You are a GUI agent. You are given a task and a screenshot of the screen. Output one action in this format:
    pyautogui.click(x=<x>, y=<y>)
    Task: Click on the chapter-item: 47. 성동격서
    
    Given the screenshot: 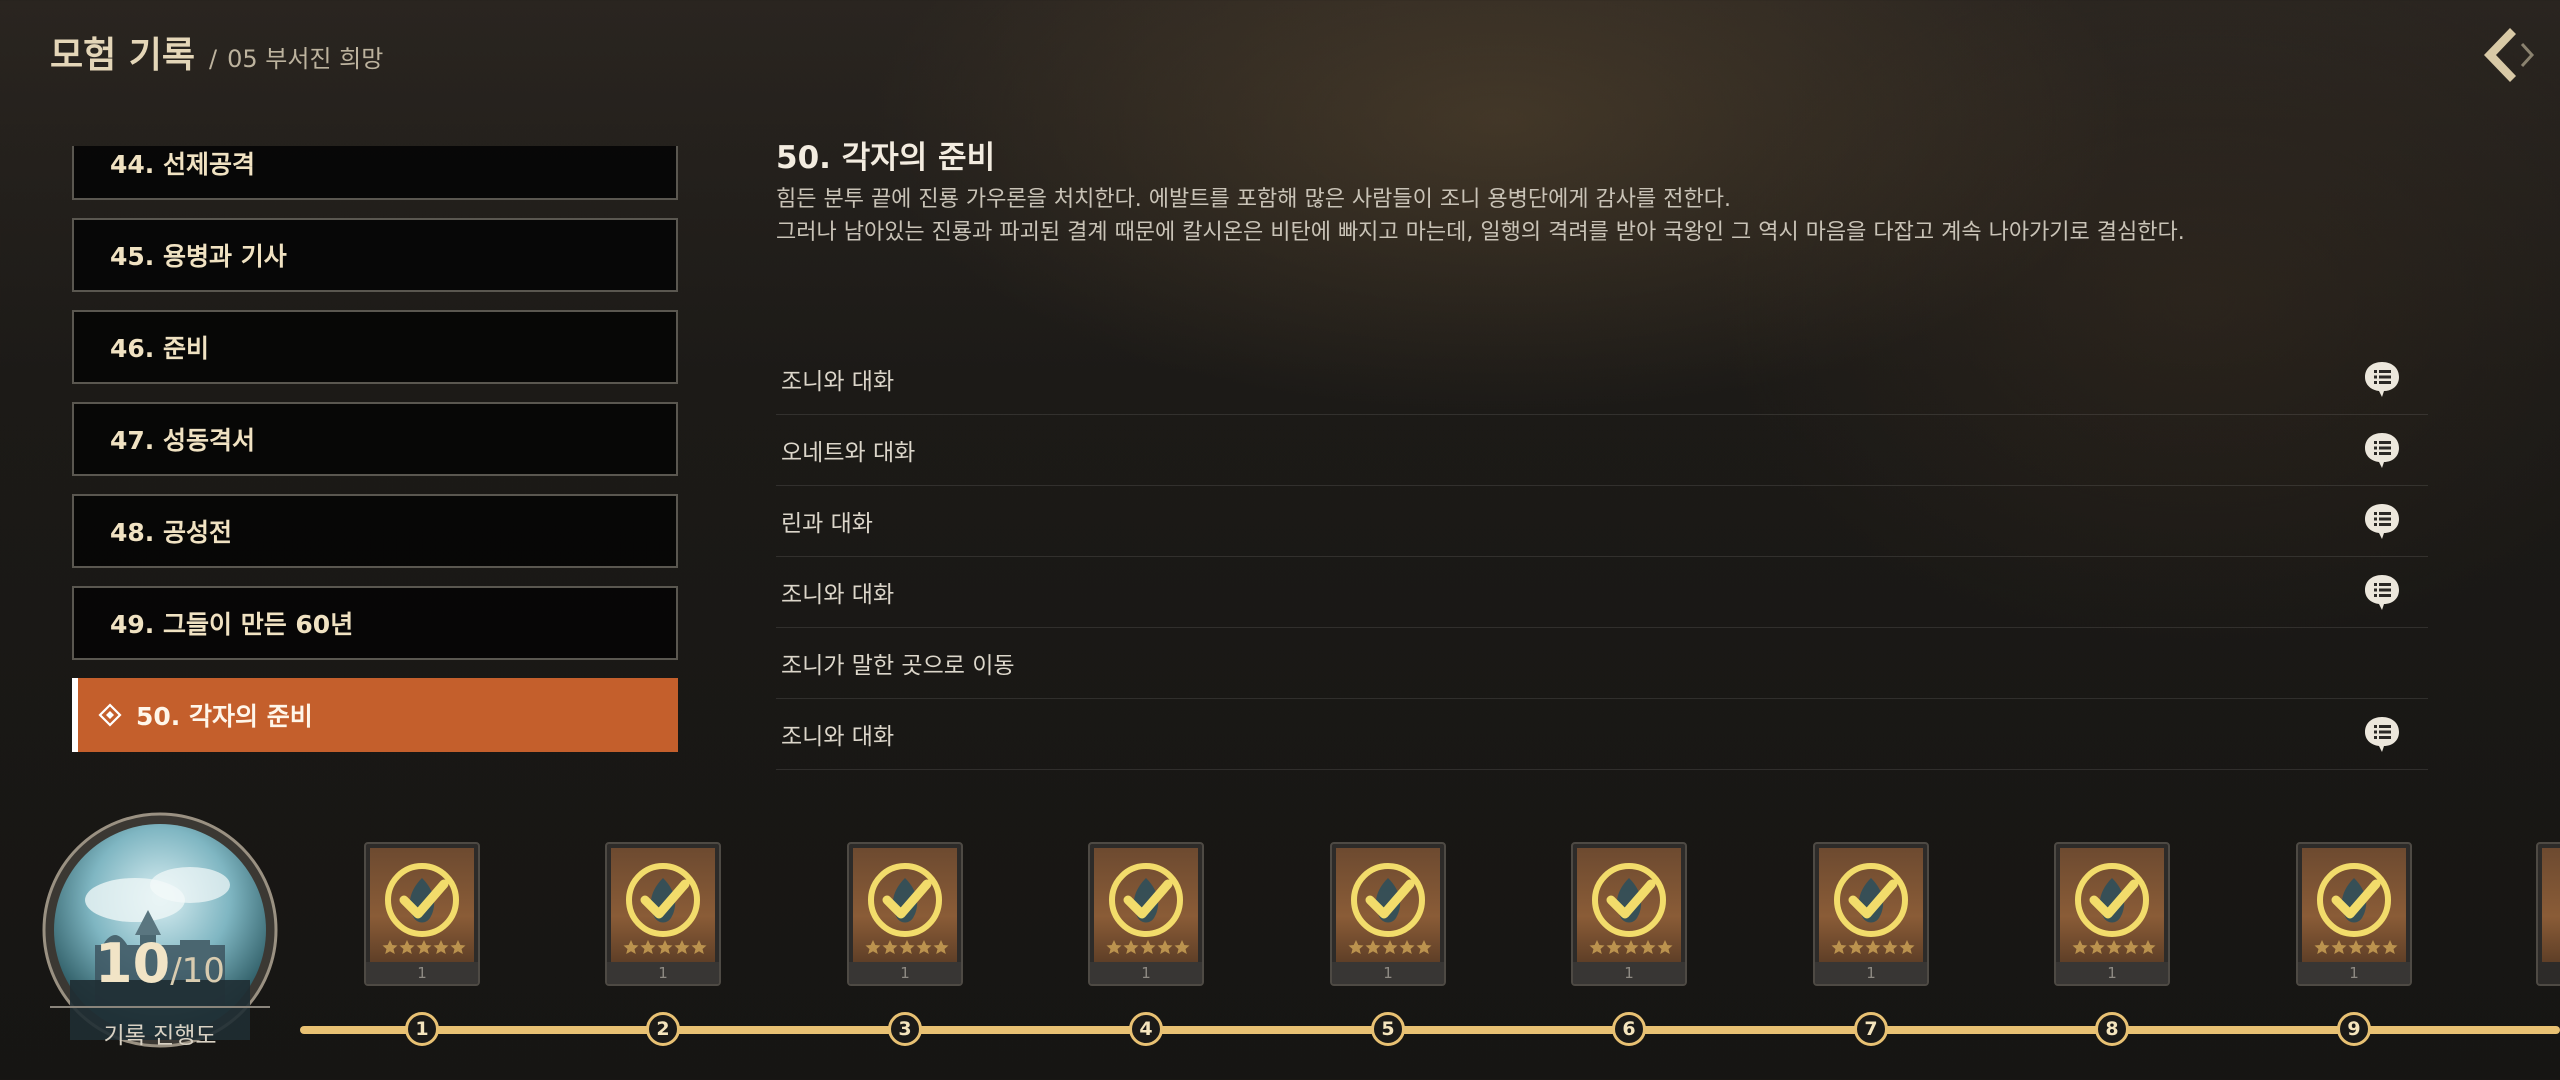 What is the action you would take?
    pyautogui.click(x=375, y=439)
    